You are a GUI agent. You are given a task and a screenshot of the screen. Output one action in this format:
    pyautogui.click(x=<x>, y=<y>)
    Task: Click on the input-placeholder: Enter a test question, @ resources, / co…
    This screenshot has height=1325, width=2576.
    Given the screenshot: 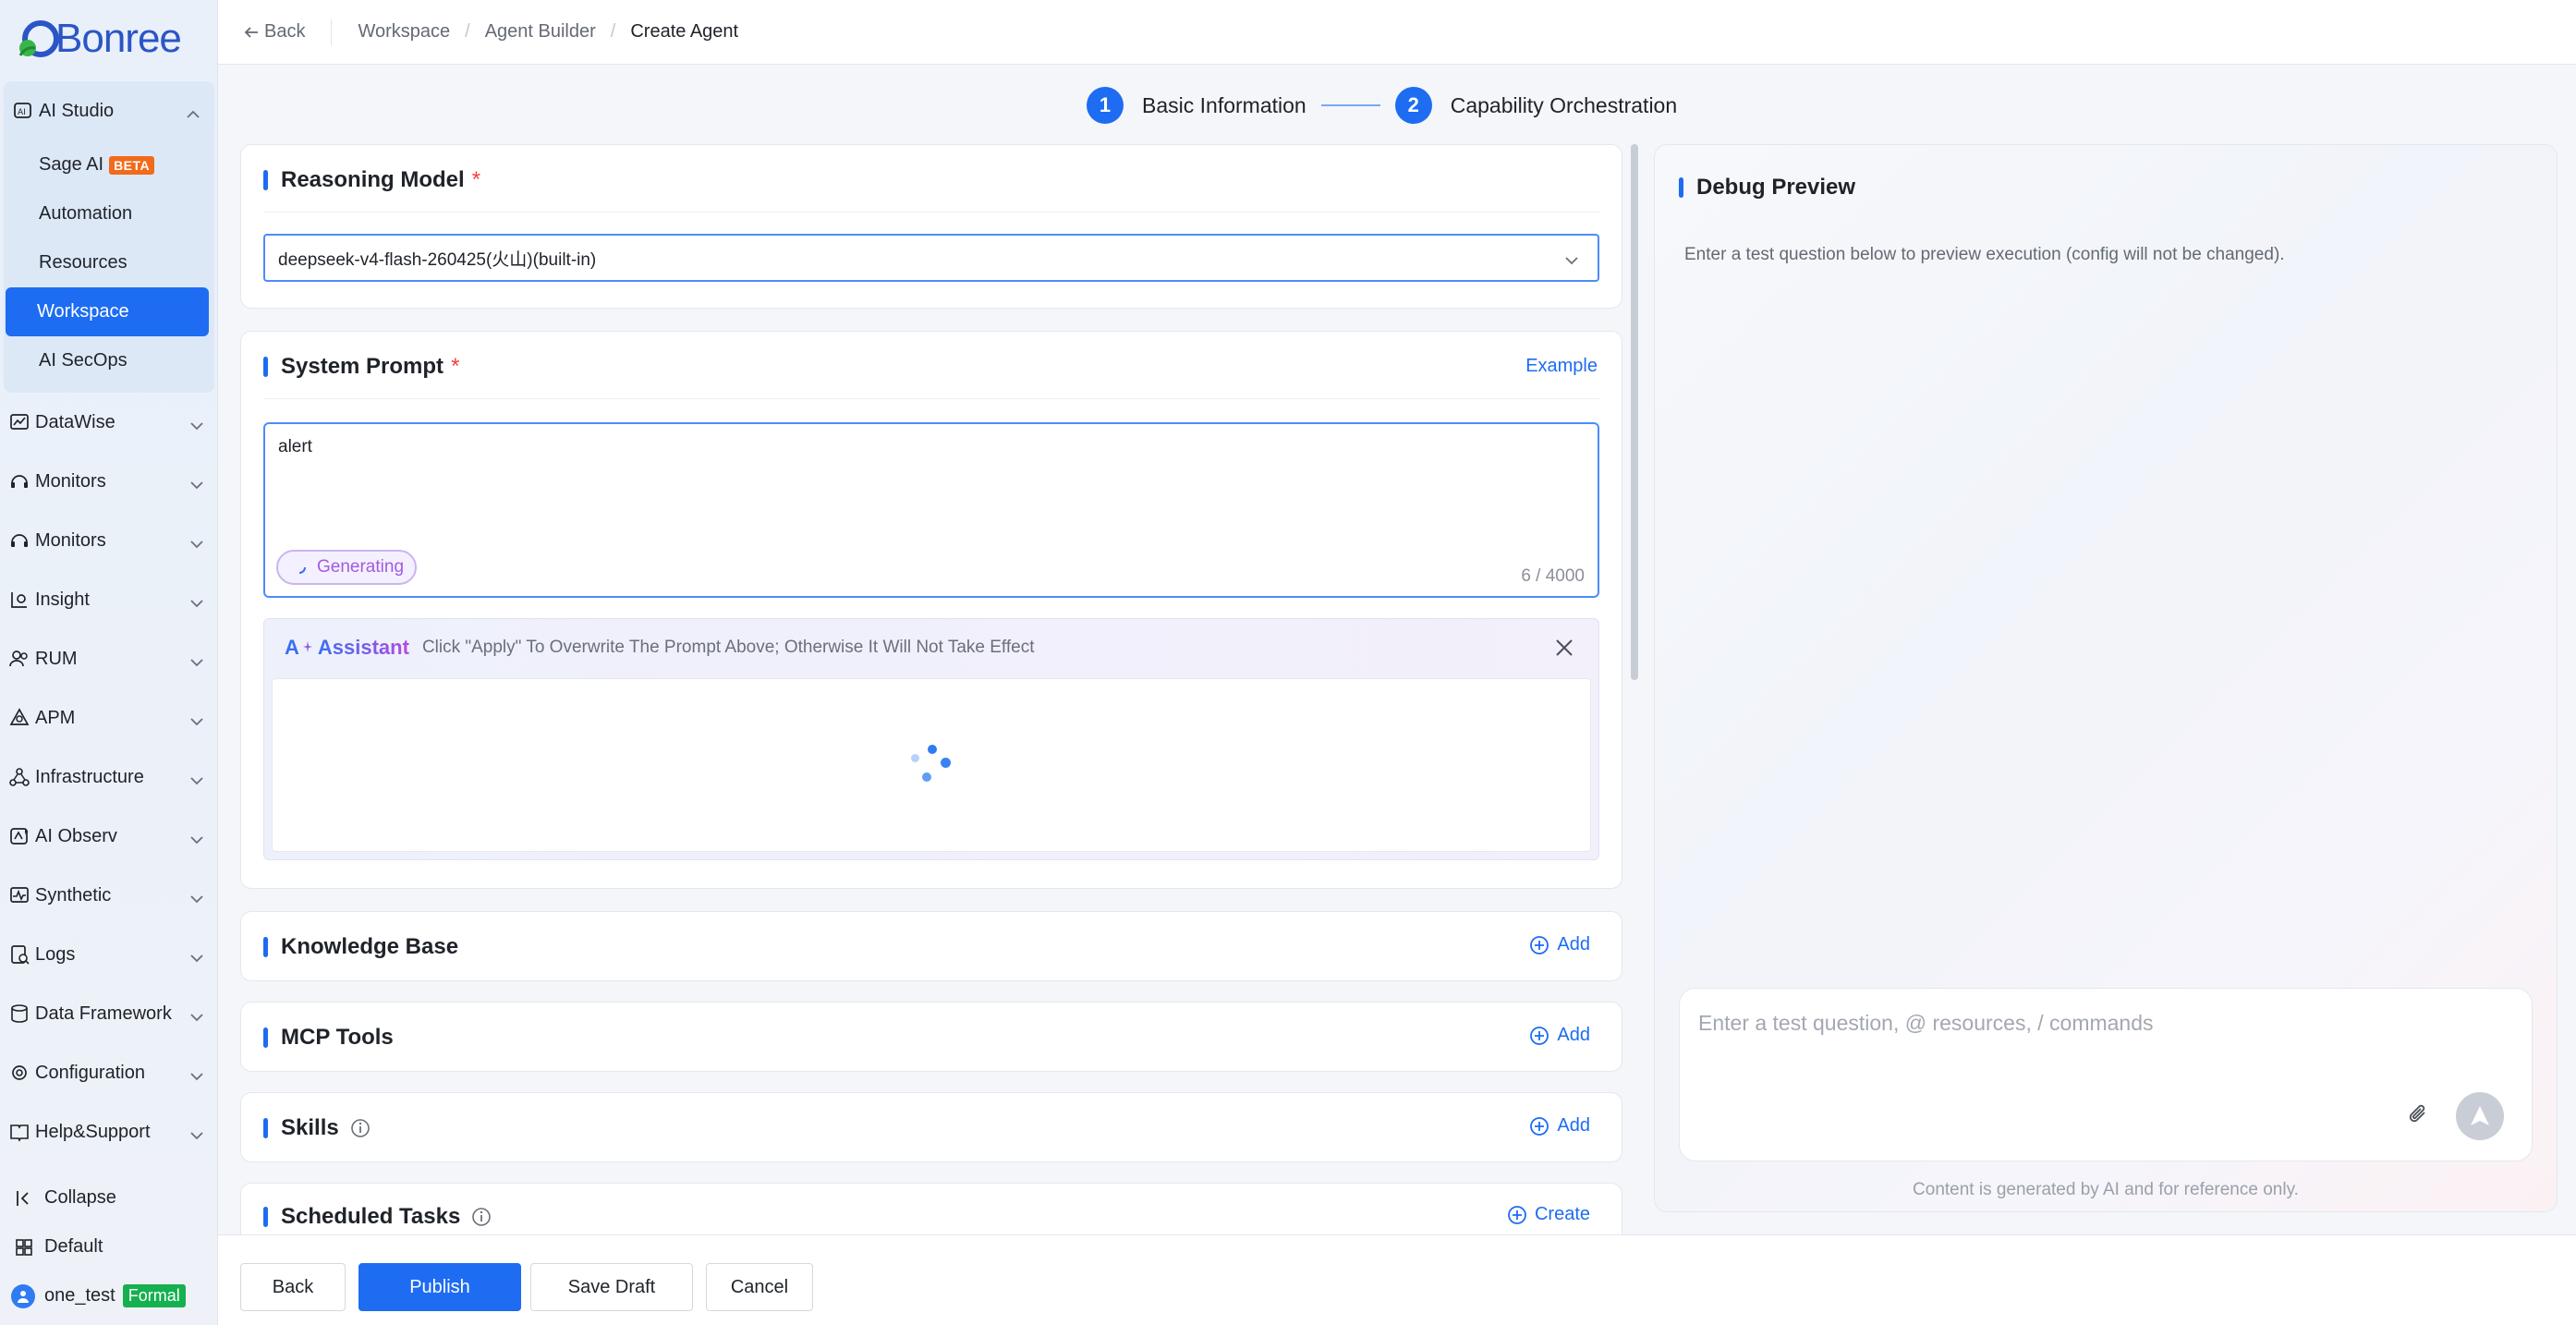 What is the action you would take?
    pyautogui.click(x=1926, y=1023)
    